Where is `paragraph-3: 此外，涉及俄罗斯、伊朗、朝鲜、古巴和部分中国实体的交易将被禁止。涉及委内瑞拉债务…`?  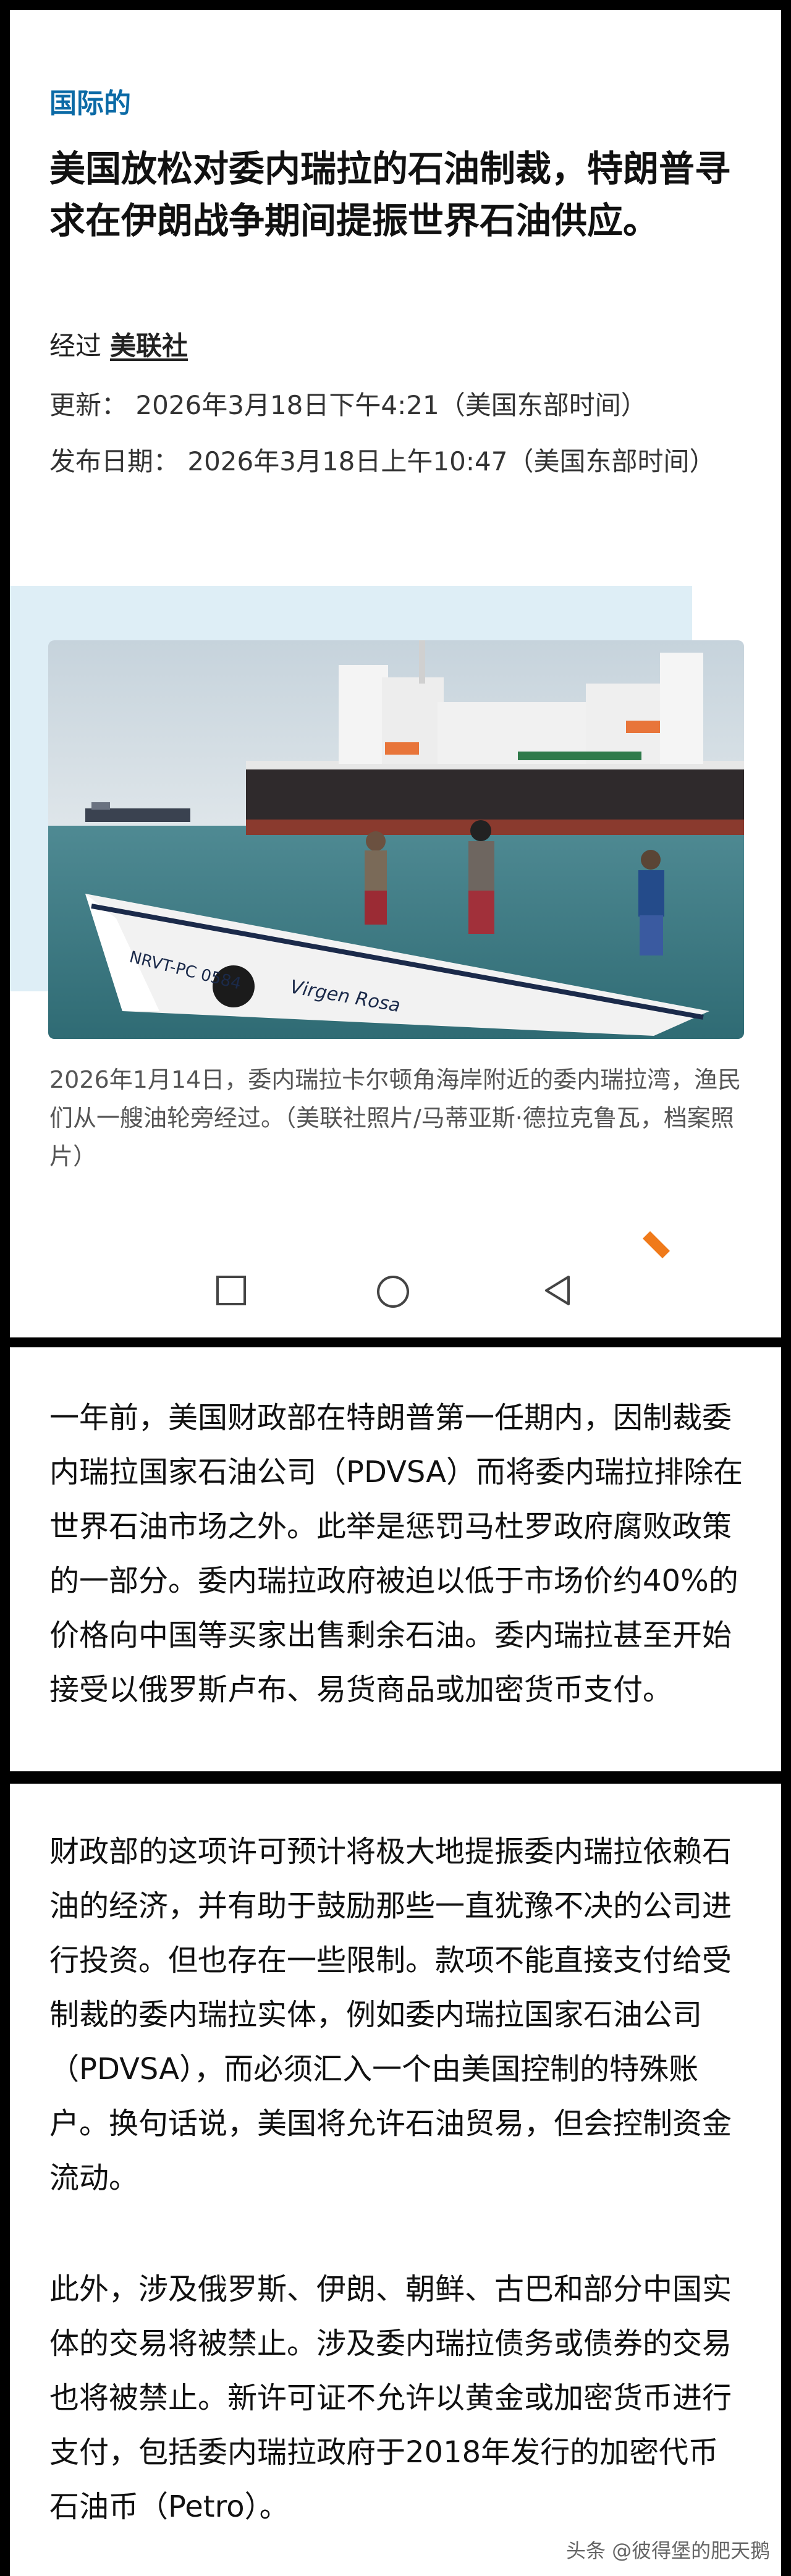 paragraph-3: 此外，涉及俄罗斯、伊朗、朝鲜、古巴和部分中国实体的交易将被禁止。涉及委内瑞拉债务… is located at coordinates (390, 2398).